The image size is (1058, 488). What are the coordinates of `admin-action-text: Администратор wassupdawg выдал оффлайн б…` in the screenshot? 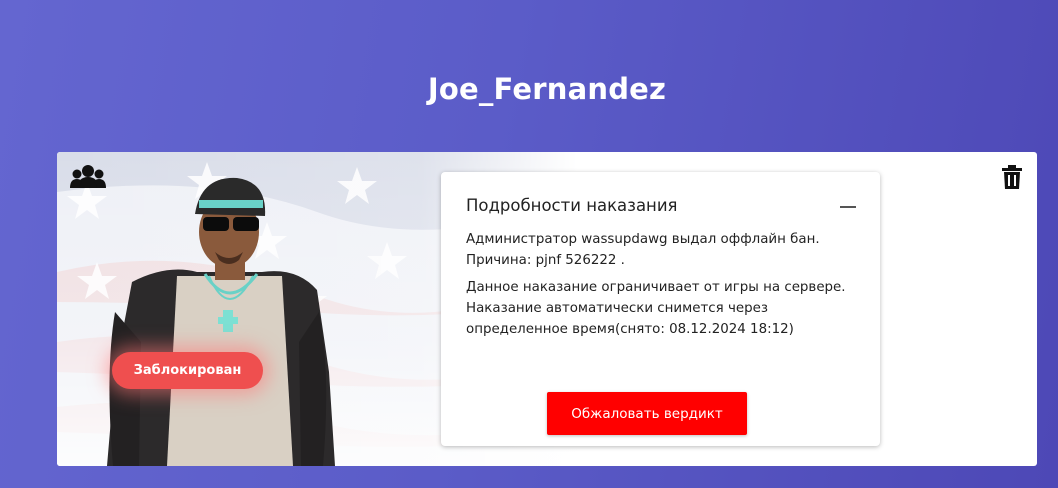 It's located at (643, 239).